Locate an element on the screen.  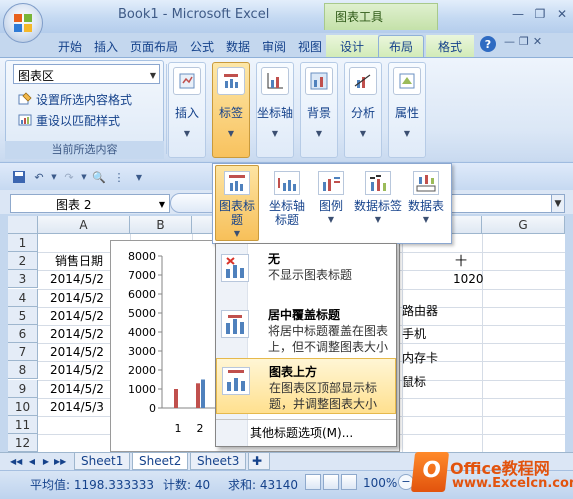
column-header-g: G is located at coordinates (523, 225).